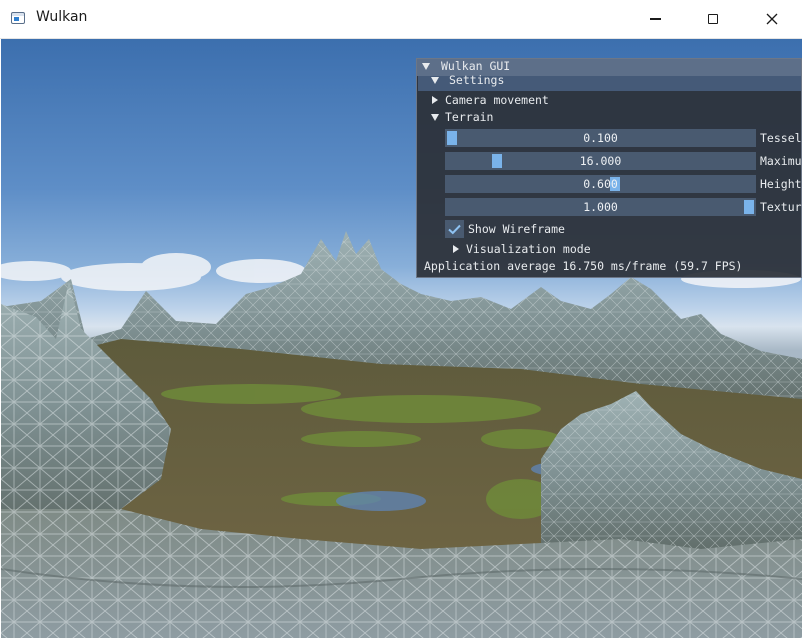 The image size is (802, 638). What do you see at coordinates (781, 207) in the screenshot?
I see `slider-label: Textur` at bounding box center [781, 207].